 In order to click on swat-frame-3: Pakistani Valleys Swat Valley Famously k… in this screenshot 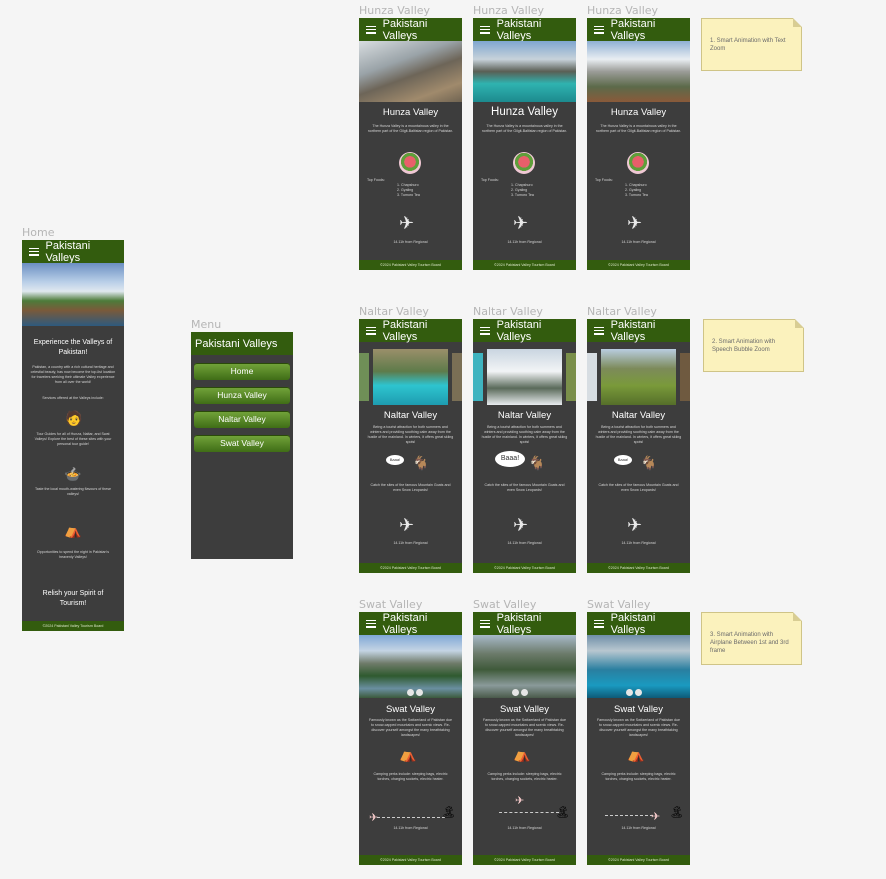, I will do `click(638, 738)`.